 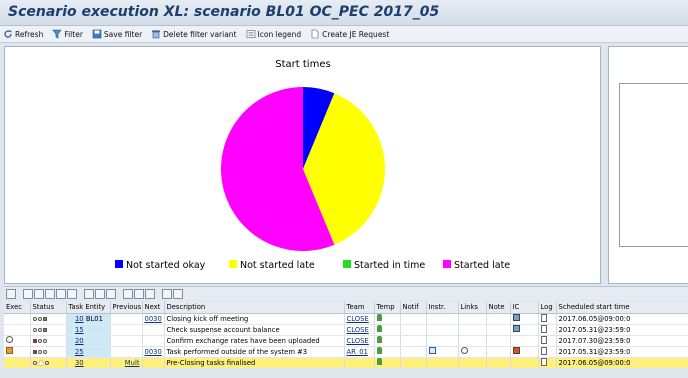 I want to click on task-entity-cell: 15, so click(x=88, y=330).